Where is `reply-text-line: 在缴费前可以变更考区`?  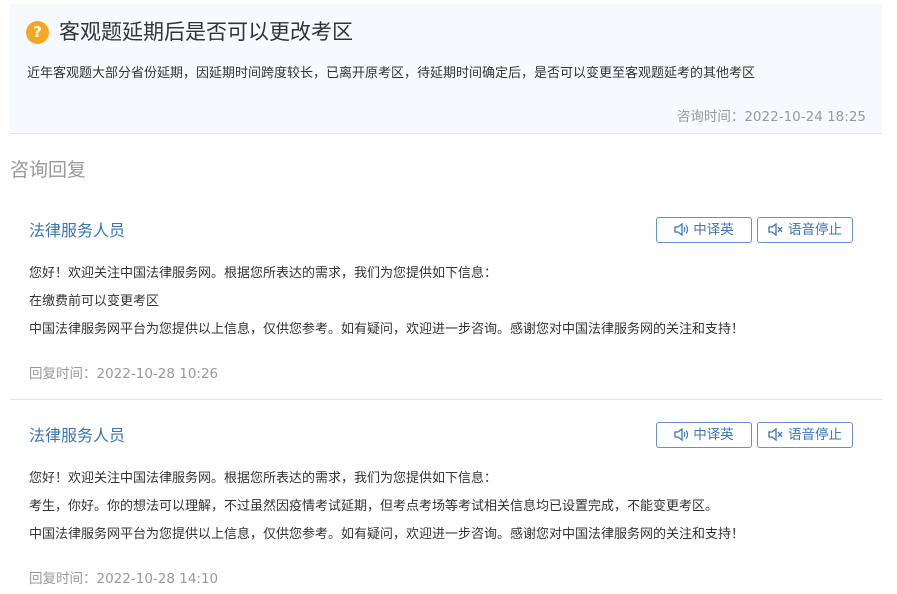 reply-text-line: 在缴费前可以变更考区 is located at coordinates (94, 301).